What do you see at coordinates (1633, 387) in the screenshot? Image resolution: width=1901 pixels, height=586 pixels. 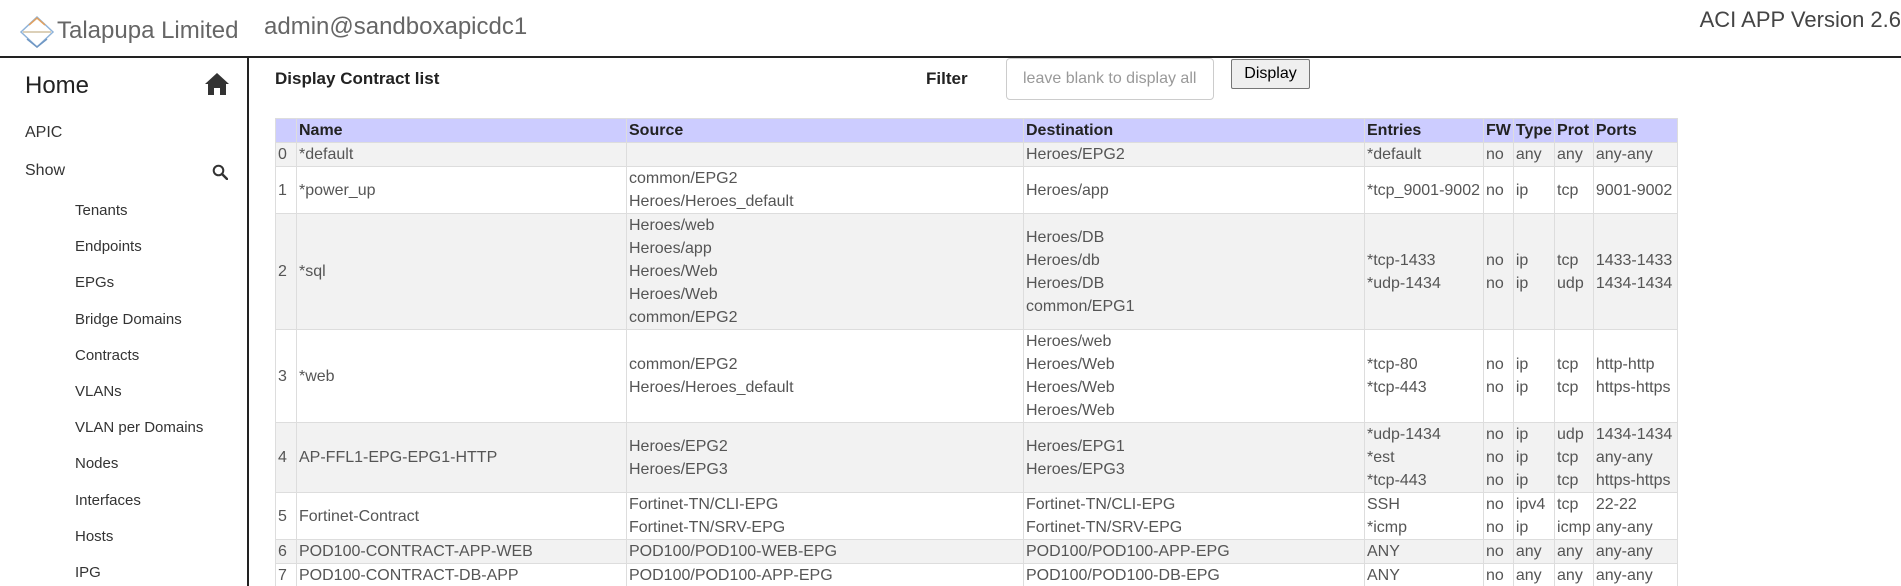 I see `cell-line: https-https` at bounding box center [1633, 387].